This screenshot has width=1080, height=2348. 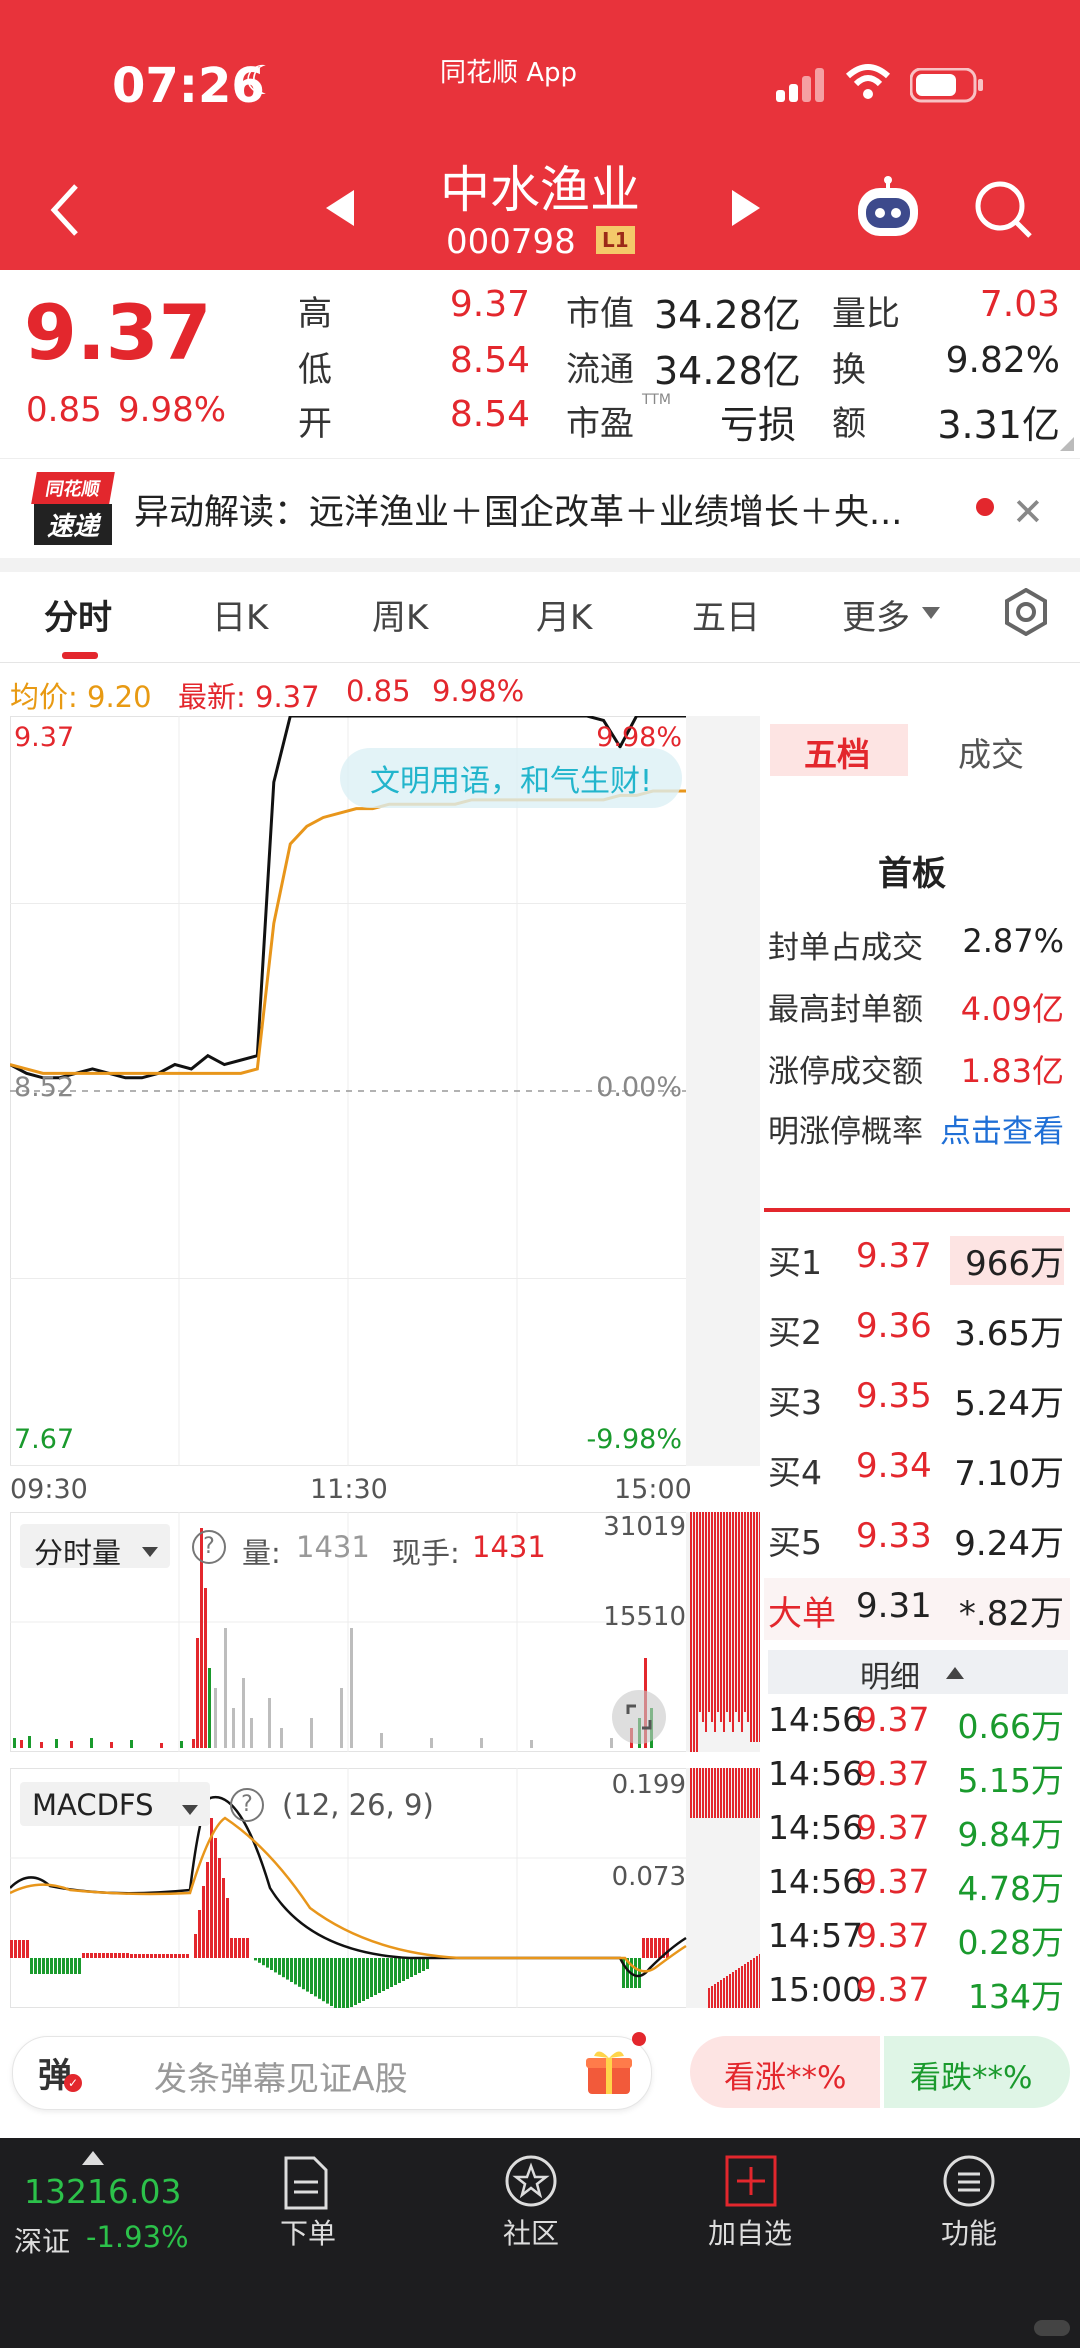 I want to click on nav-order: 下单, so click(x=308, y=2232).